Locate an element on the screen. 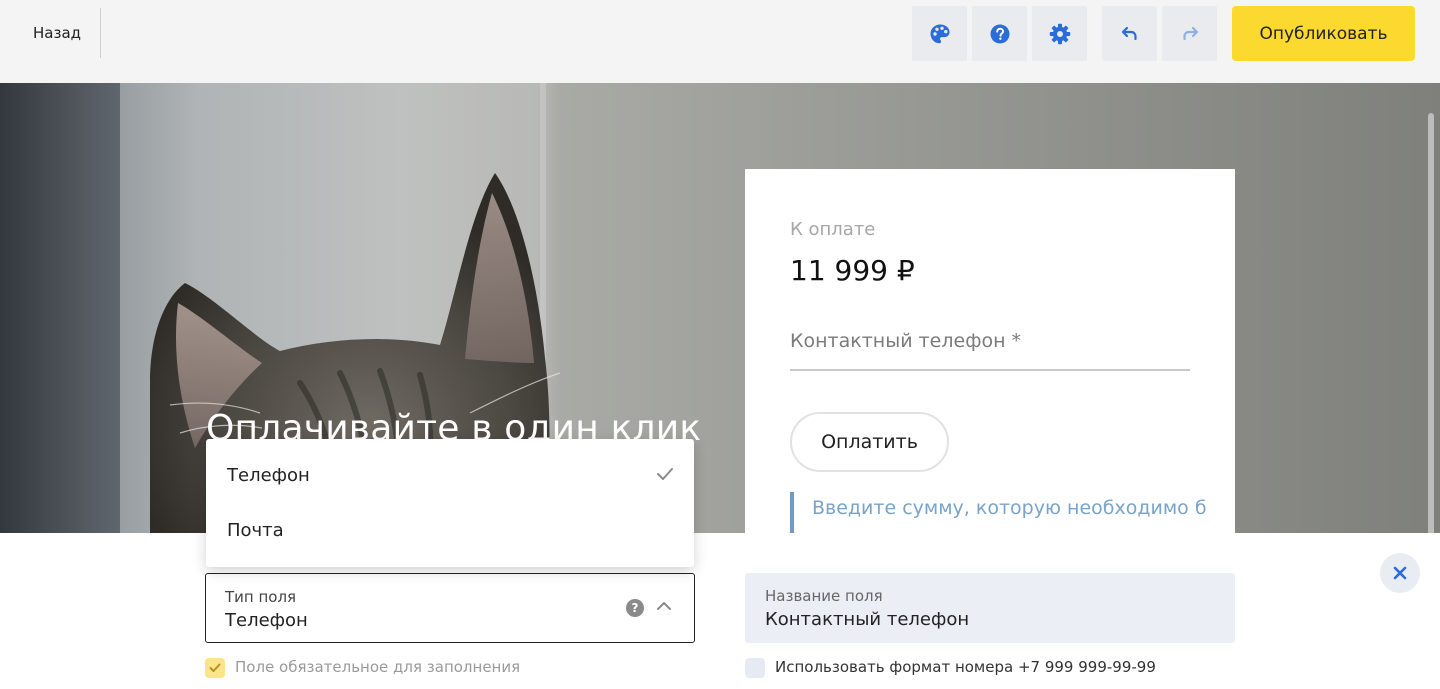 The image size is (1440, 689). chevron-up-icon is located at coordinates (664, 606).